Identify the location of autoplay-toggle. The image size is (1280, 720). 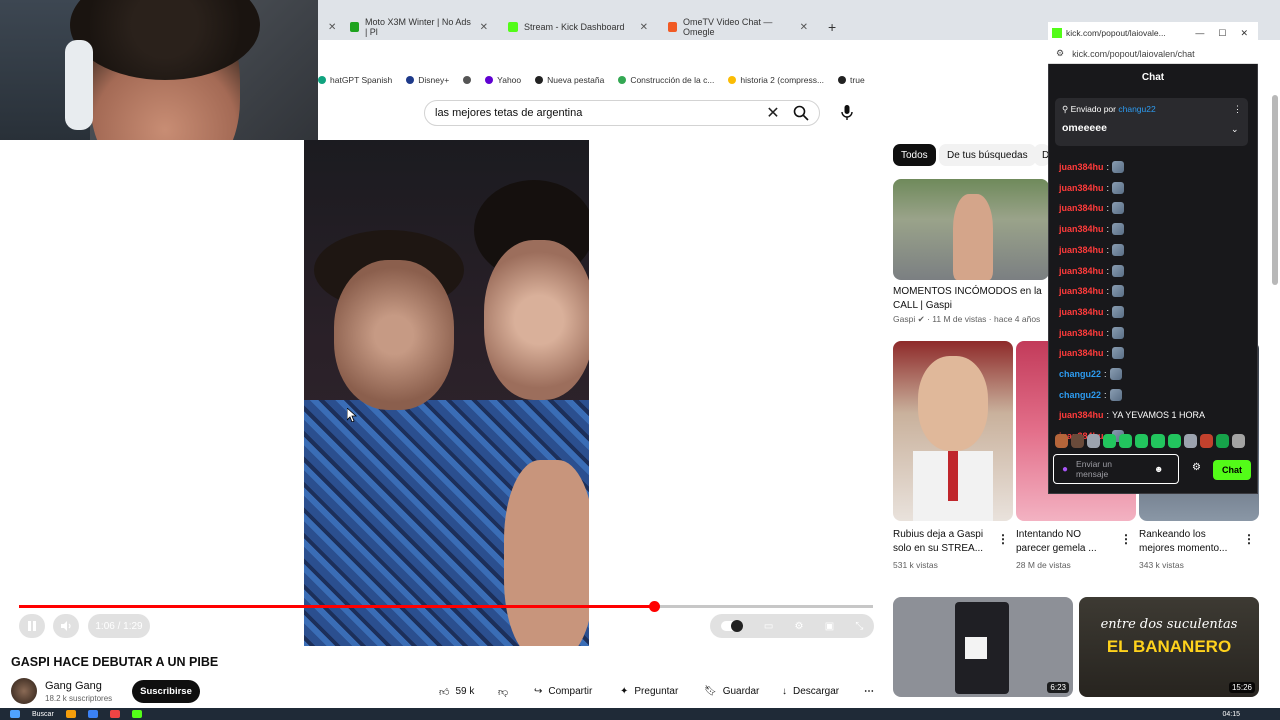
(731, 626).